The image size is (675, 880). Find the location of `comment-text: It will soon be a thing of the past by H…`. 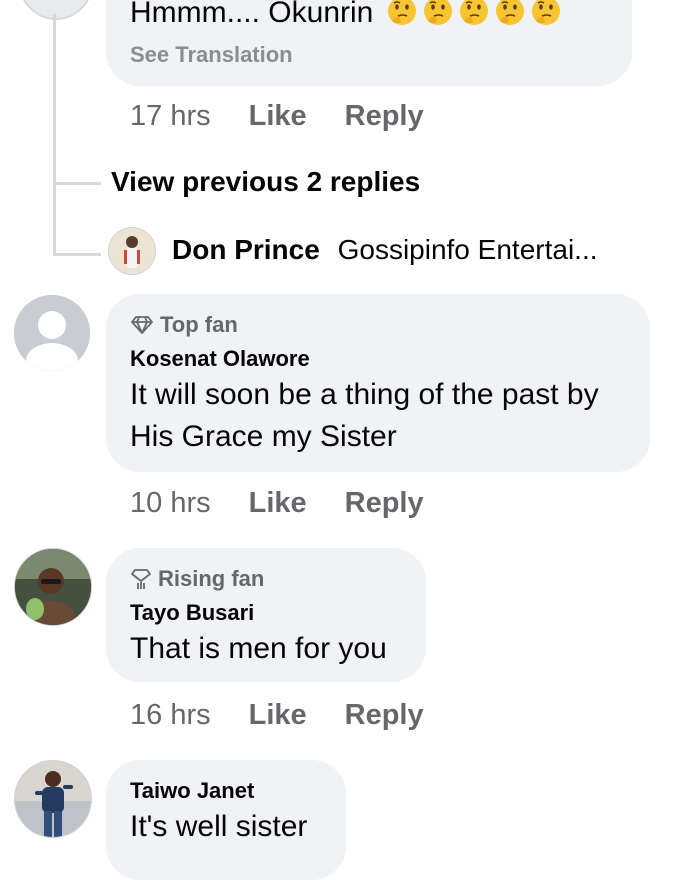

comment-text: It will soon be a thing of the past by H… is located at coordinates (364, 415).